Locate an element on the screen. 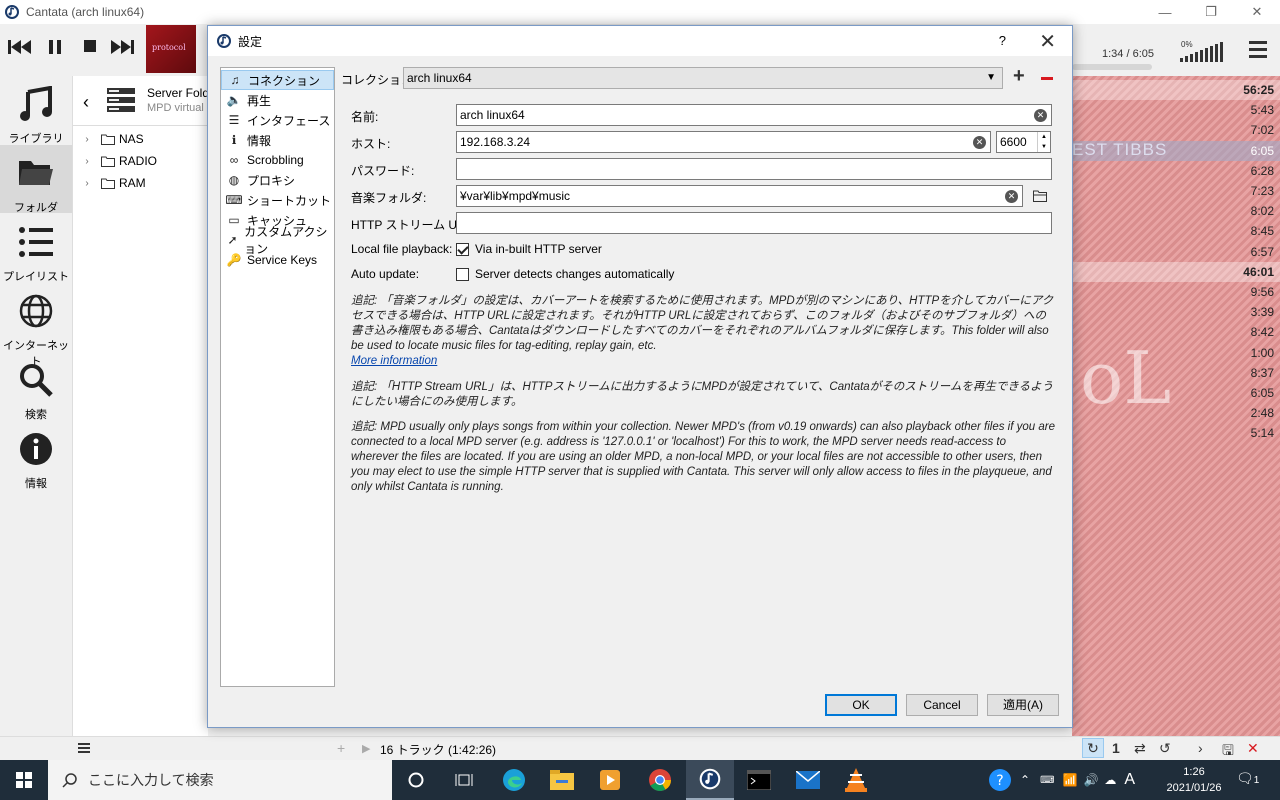 This screenshot has height=800, width=1280. shuffle-icon: ⇄ is located at coordinates (1140, 748).